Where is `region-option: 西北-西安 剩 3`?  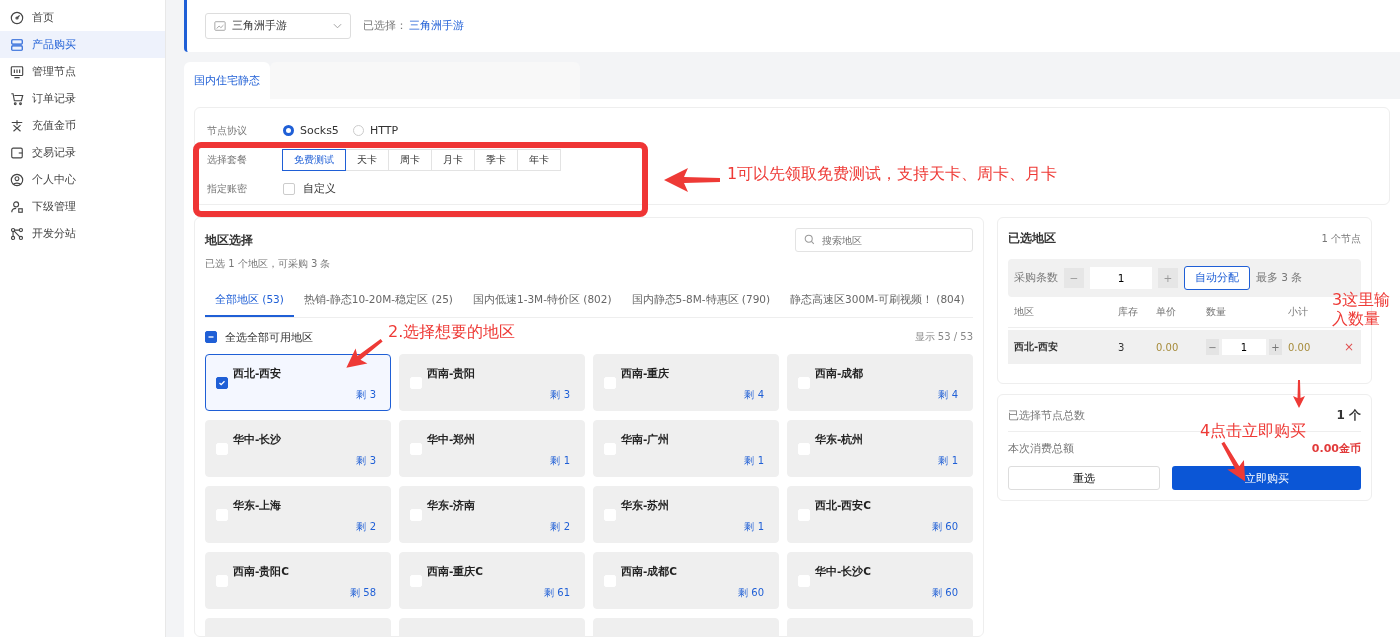
region-option: 西北-西安 剩 3 is located at coordinates (298, 382).